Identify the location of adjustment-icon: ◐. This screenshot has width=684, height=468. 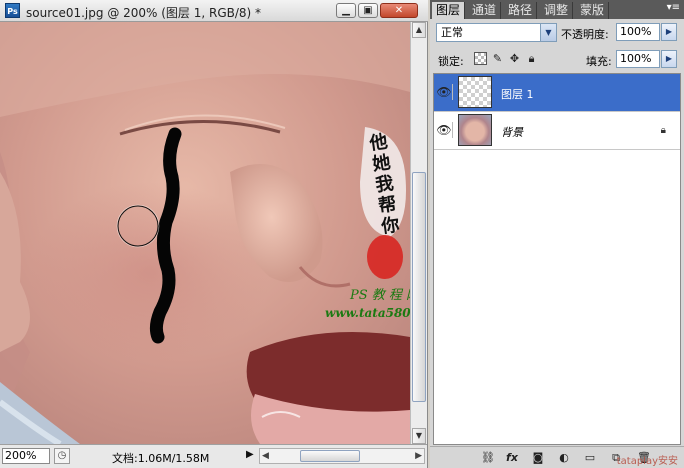
(564, 458).